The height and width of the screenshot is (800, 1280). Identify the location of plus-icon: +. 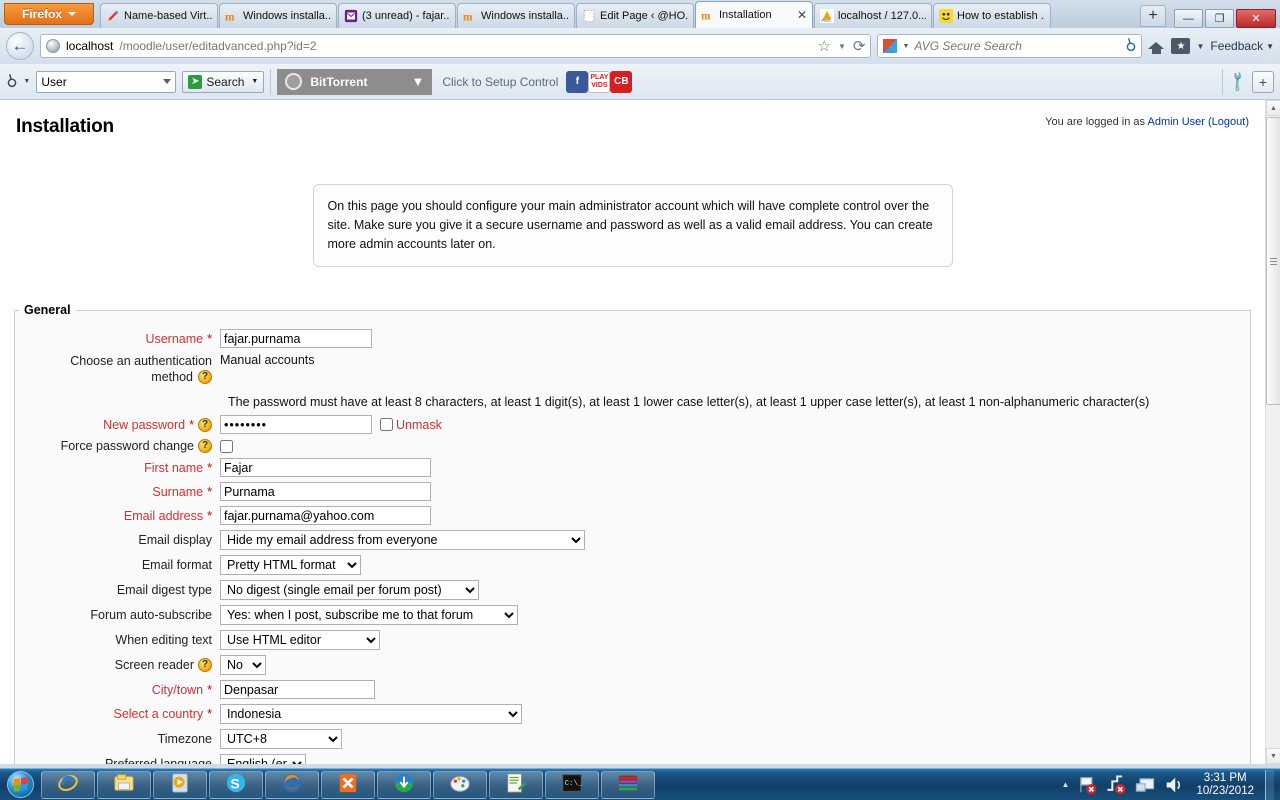
(1263, 81).